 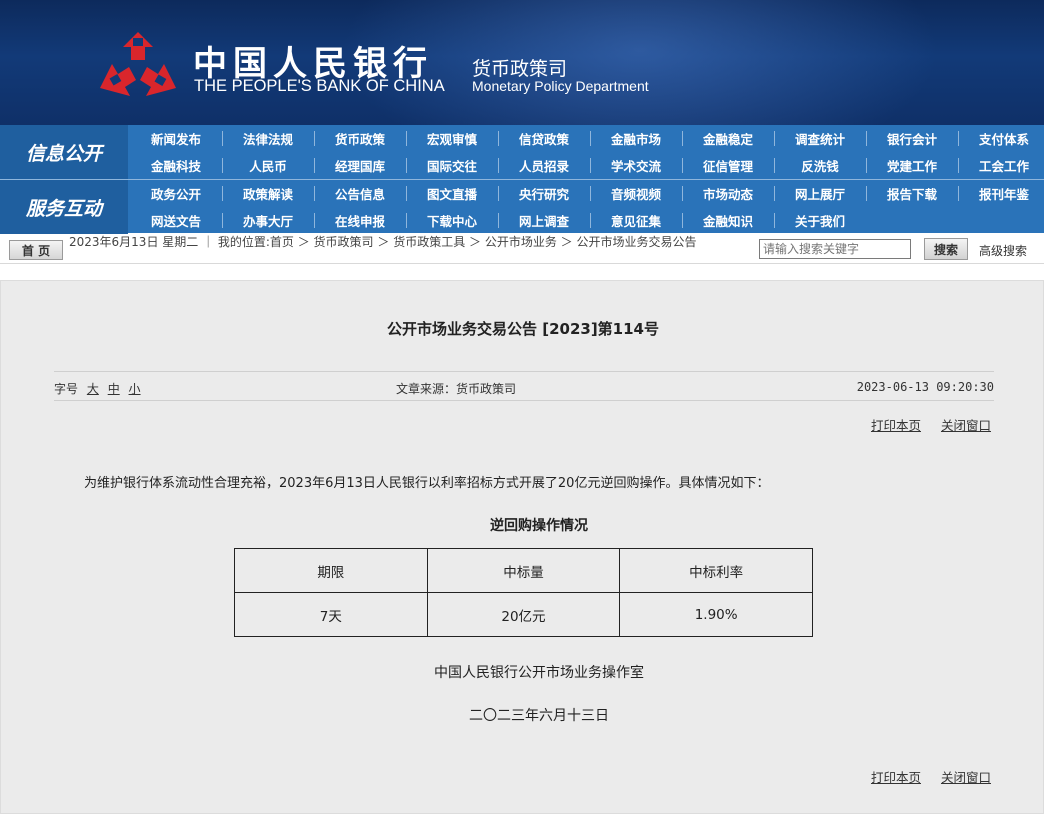 I want to click on nav-item: 市场动态, so click(x=728, y=193).